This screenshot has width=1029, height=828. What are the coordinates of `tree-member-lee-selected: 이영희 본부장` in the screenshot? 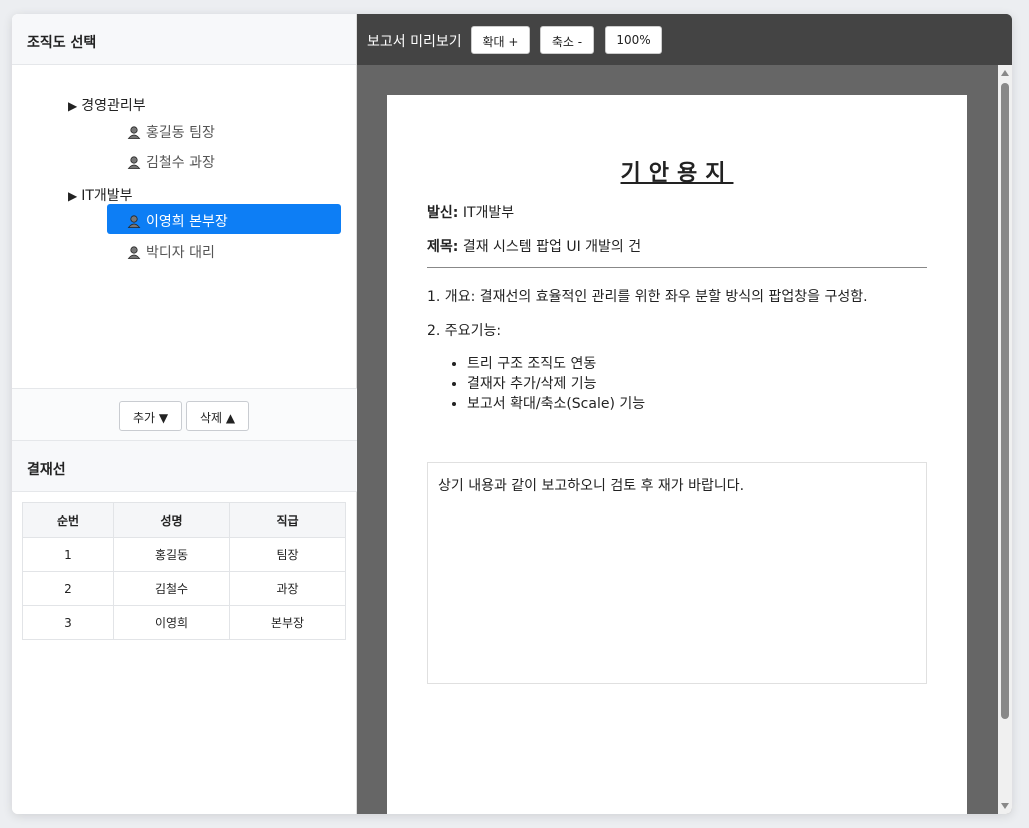 It's located at (224, 219).